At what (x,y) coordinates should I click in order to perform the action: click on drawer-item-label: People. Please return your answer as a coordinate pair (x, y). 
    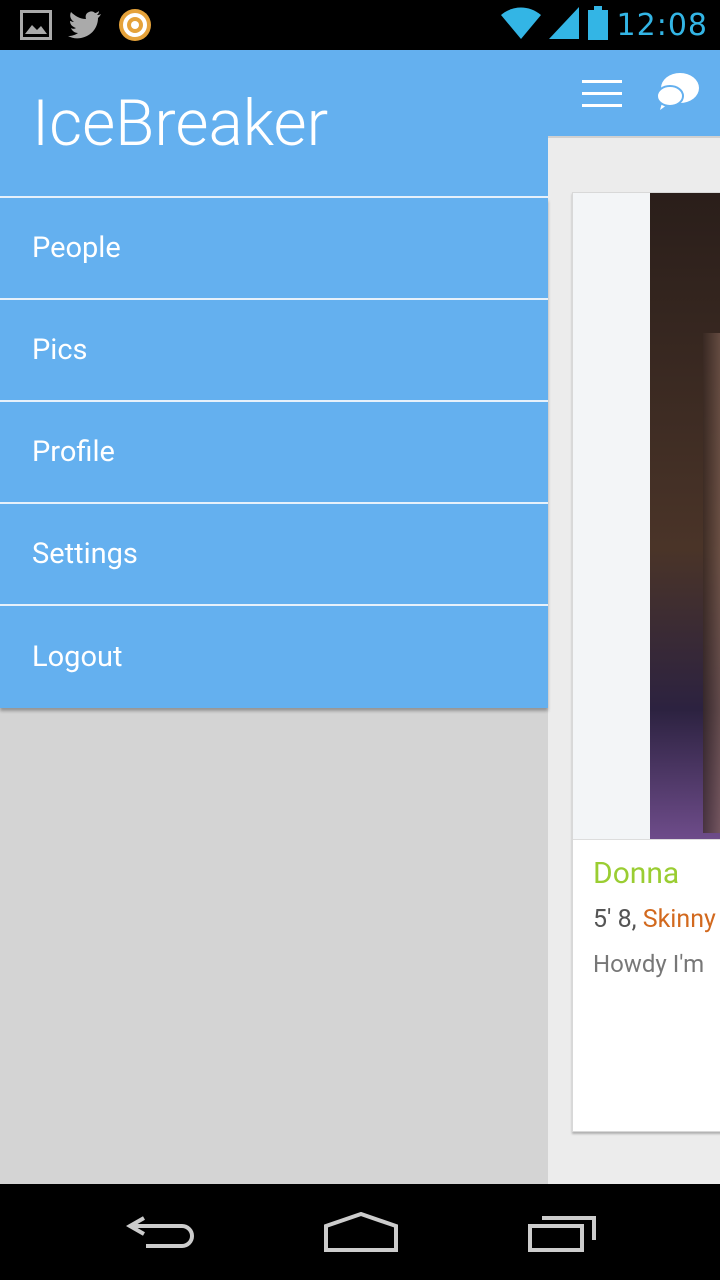
    Looking at the image, I should click on (76, 248).